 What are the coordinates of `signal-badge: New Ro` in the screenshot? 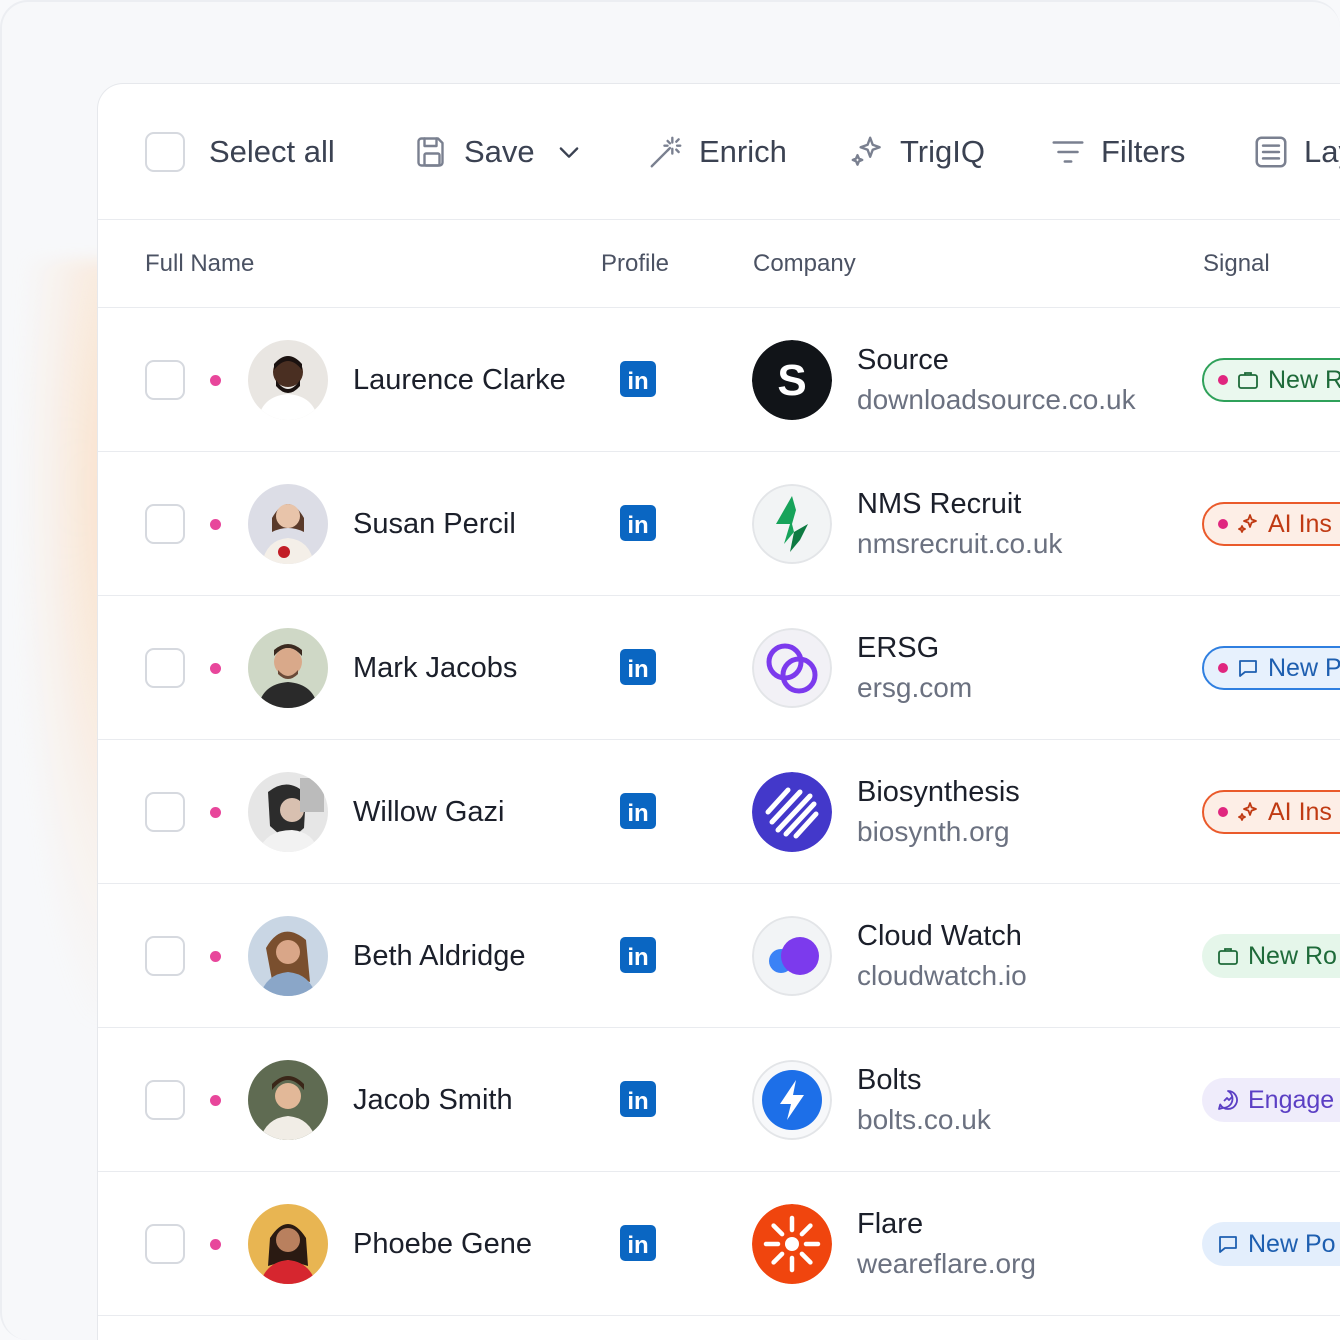 It's located at (1271, 956).